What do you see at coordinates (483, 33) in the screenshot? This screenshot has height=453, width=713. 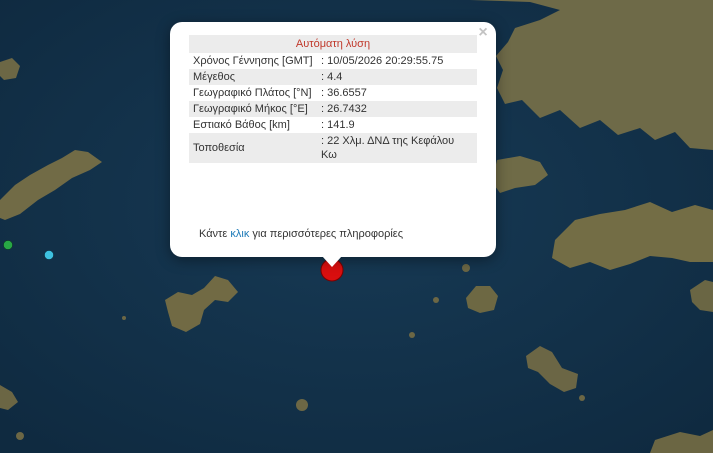 I see `close-icon: ×` at bounding box center [483, 33].